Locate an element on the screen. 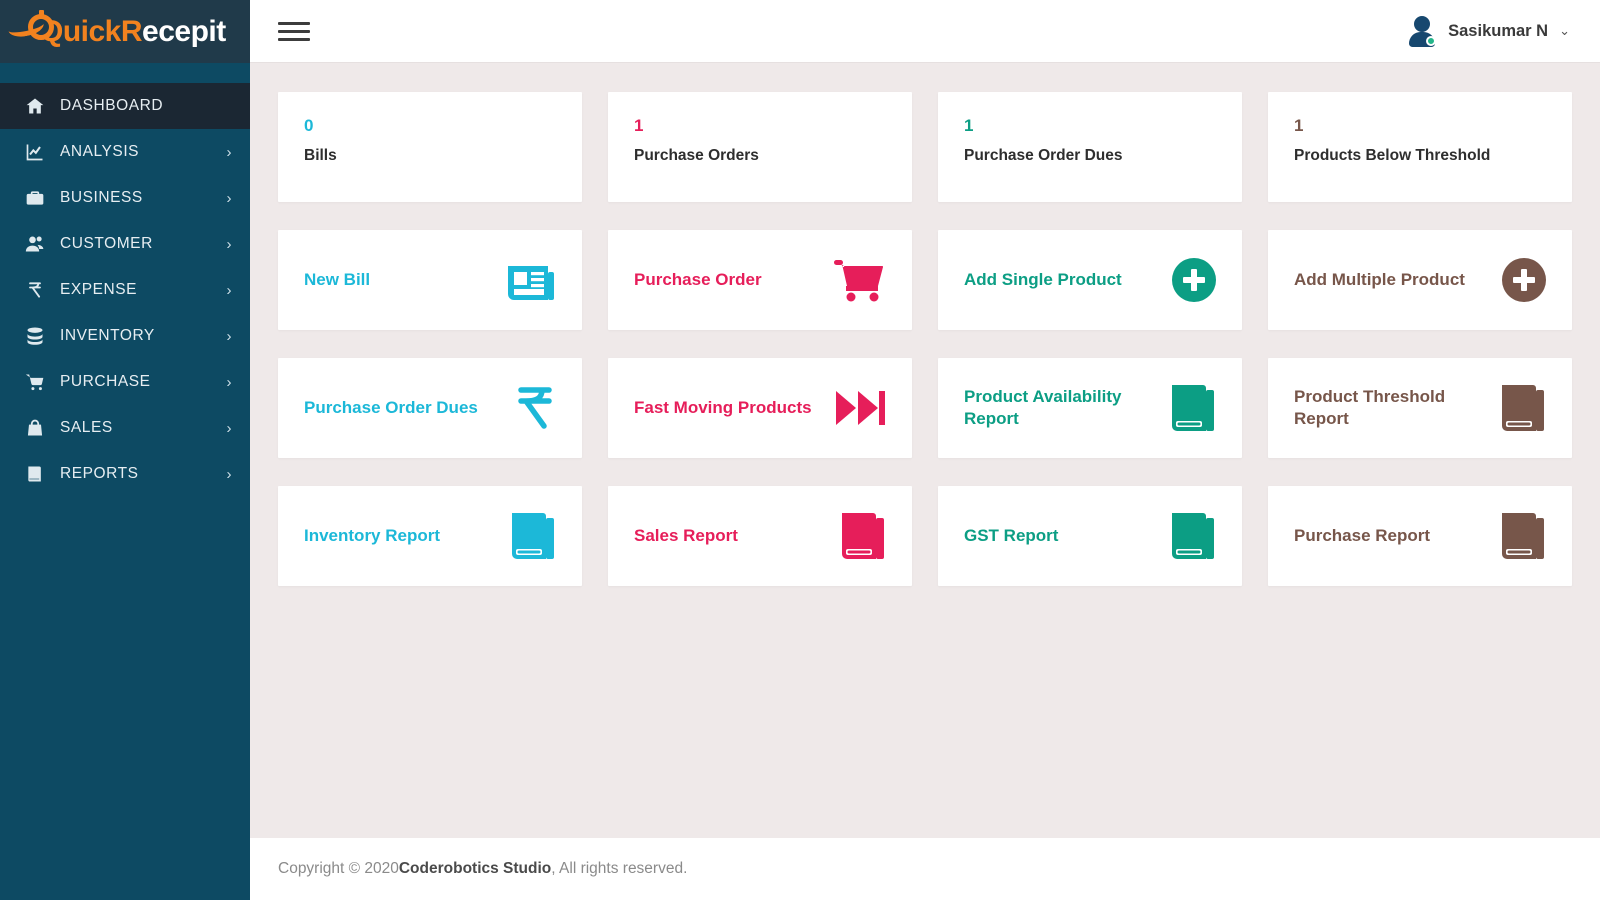 The image size is (1600, 900). action-card-label: Add Multiple Product is located at coordinates (1379, 279).